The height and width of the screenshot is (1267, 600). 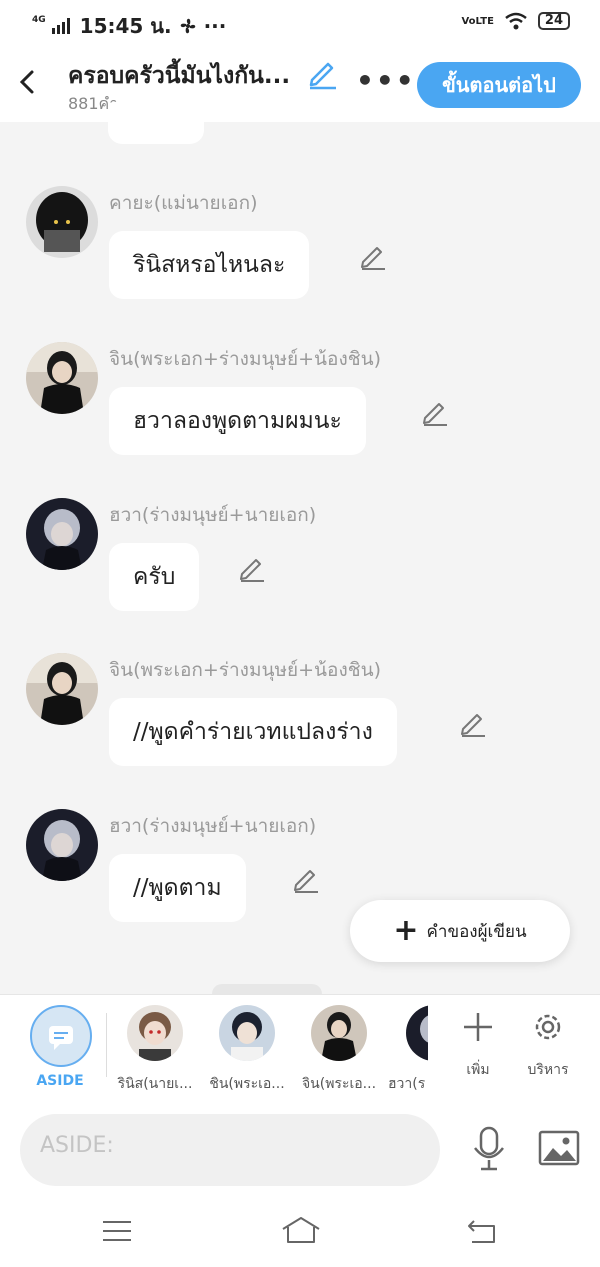 I want to click on previous-message-bubble, so click(x=156, y=122).